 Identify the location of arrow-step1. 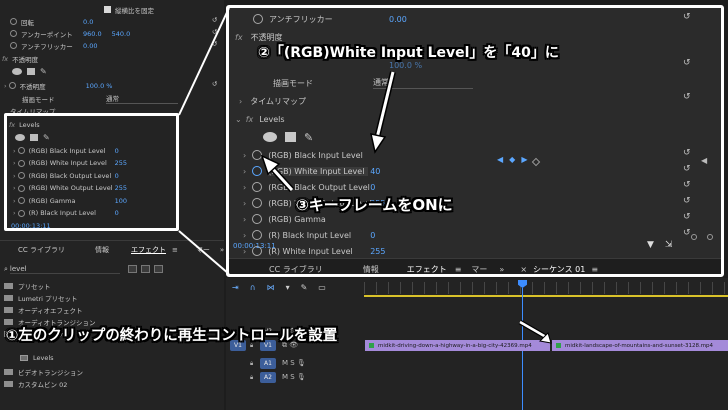
(535, 331).